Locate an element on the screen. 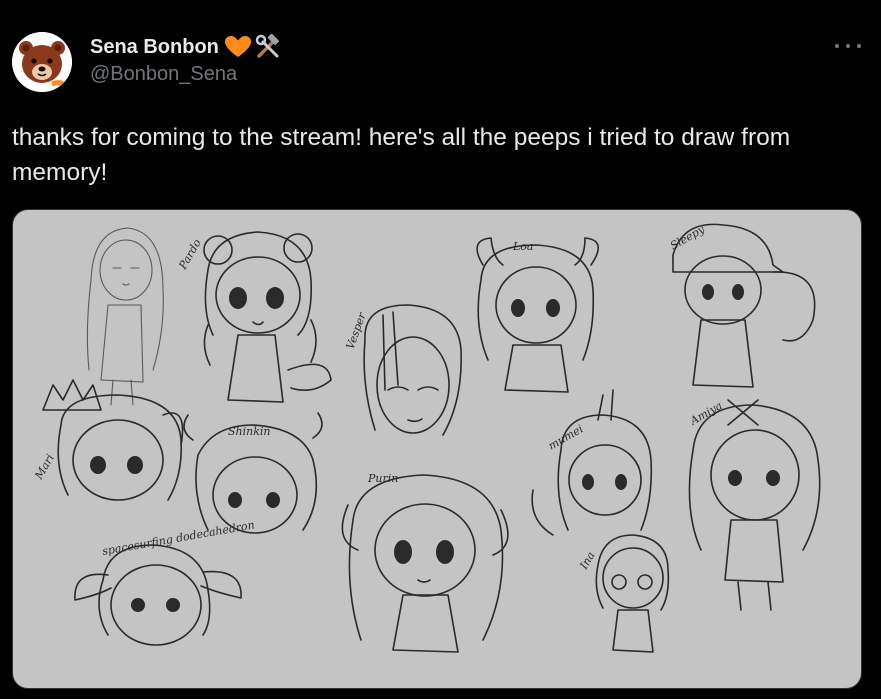  sketch-character-9: mumei is located at coordinates (592, 462).